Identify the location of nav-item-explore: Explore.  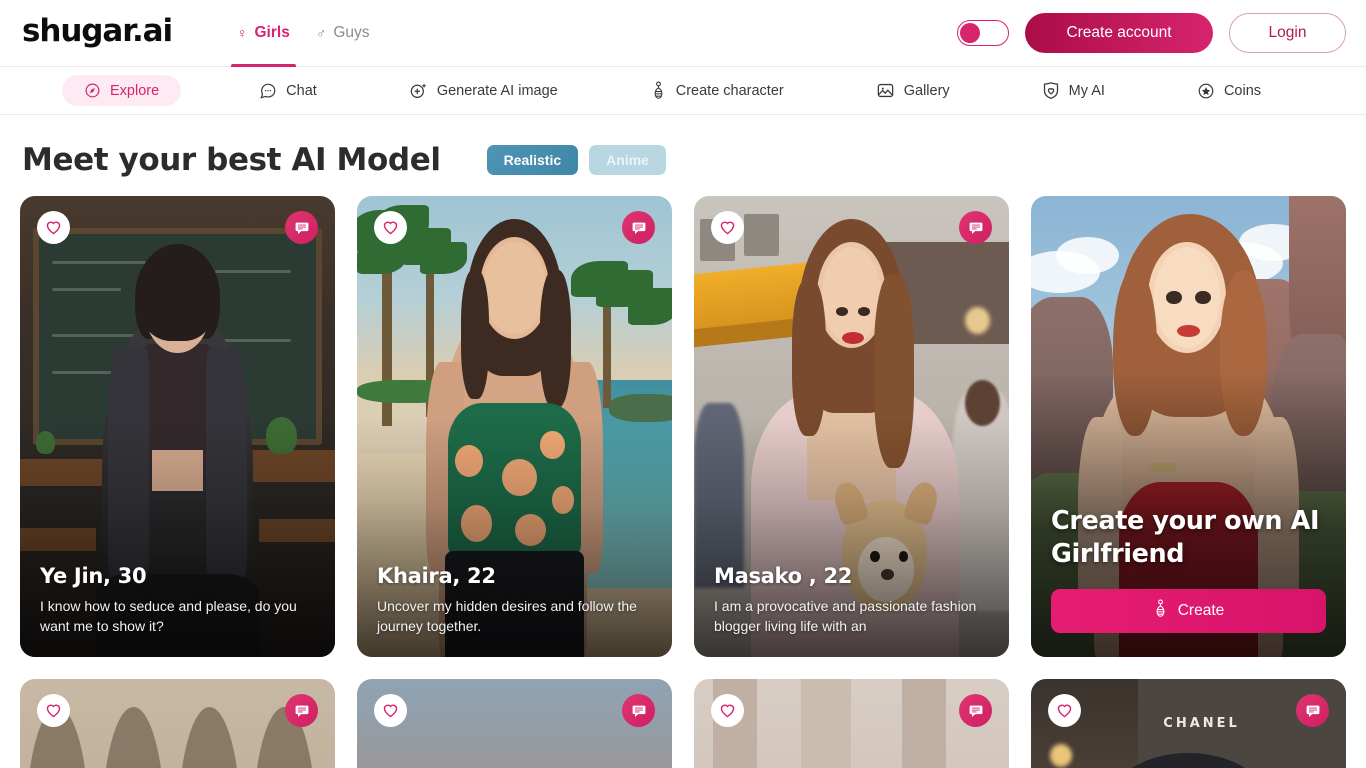
(122, 90).